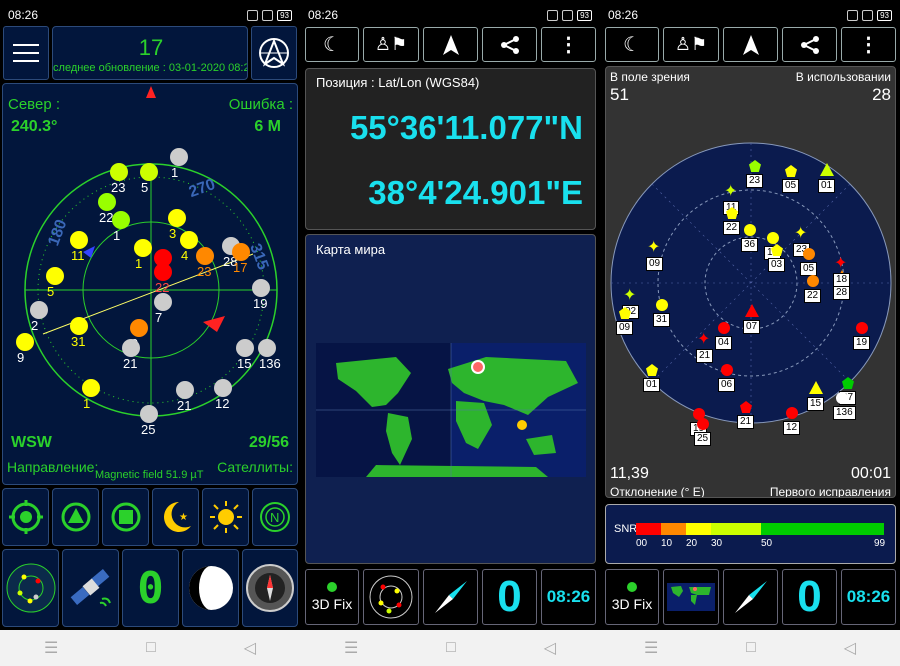 This screenshot has width=900, height=666. I want to click on square-waypoint-button, so click(125, 517).